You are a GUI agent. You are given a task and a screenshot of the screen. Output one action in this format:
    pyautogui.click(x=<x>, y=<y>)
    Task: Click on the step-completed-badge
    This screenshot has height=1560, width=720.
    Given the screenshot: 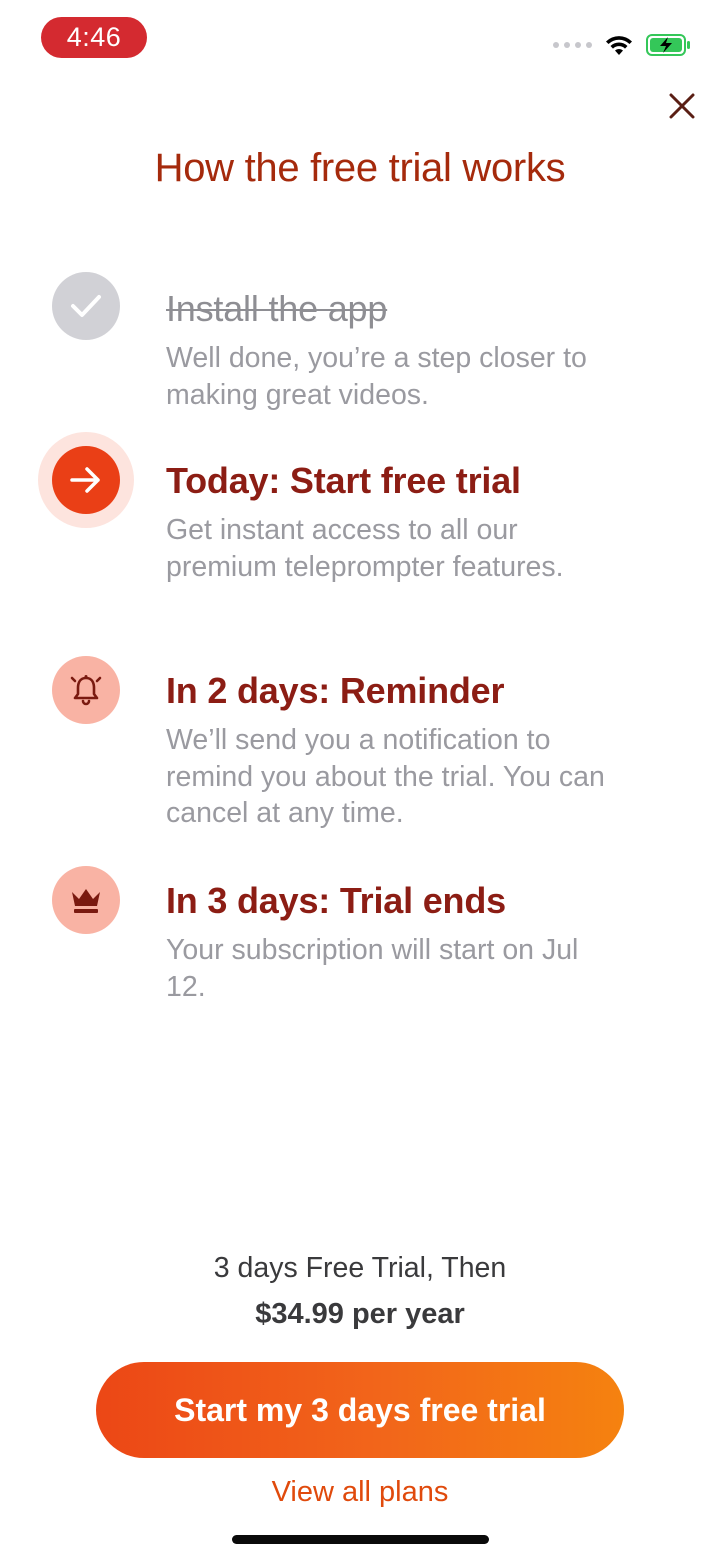 What is the action you would take?
    pyautogui.click(x=86, y=306)
    